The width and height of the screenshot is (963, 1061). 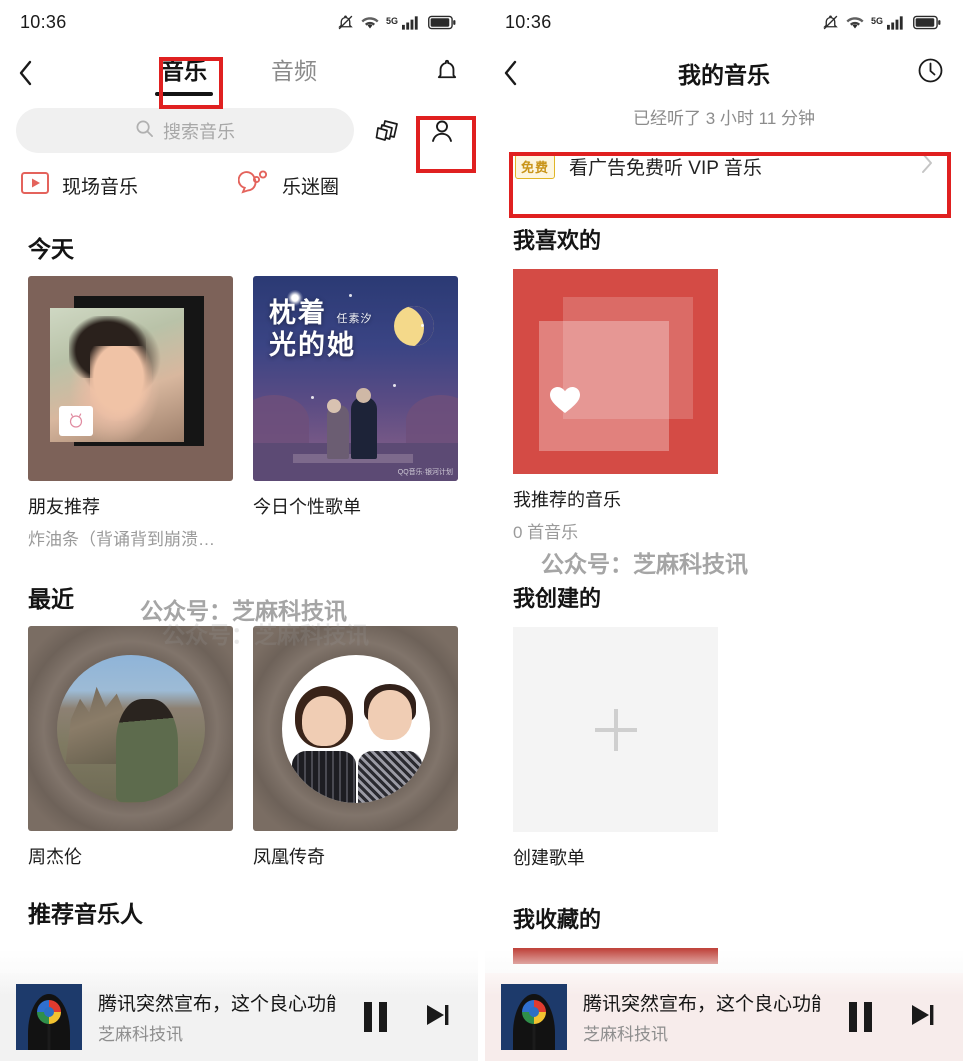 I want to click on card-title: 朋友推荐, so click(x=64, y=507).